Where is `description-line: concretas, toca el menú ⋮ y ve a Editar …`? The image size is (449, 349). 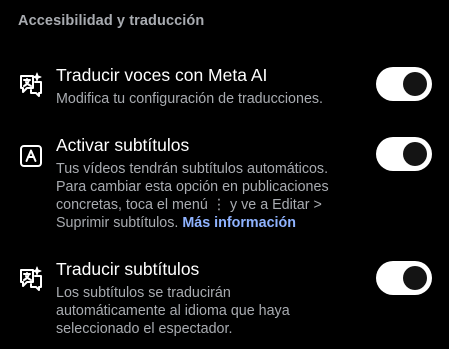 description-line: concretas, toca el menú ⋮ y ve a Editar … is located at coordinates (189, 205).